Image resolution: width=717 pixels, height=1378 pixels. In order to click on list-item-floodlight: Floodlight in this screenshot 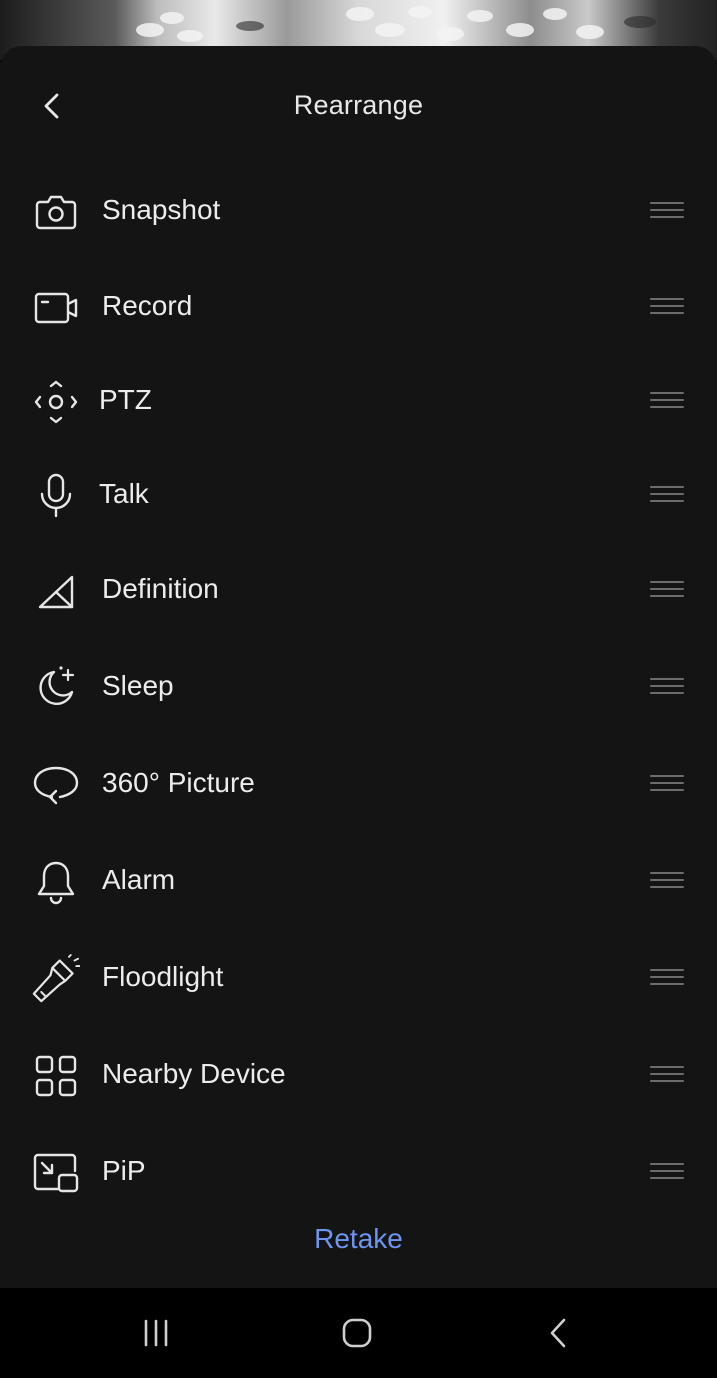, I will do `click(358, 979)`.